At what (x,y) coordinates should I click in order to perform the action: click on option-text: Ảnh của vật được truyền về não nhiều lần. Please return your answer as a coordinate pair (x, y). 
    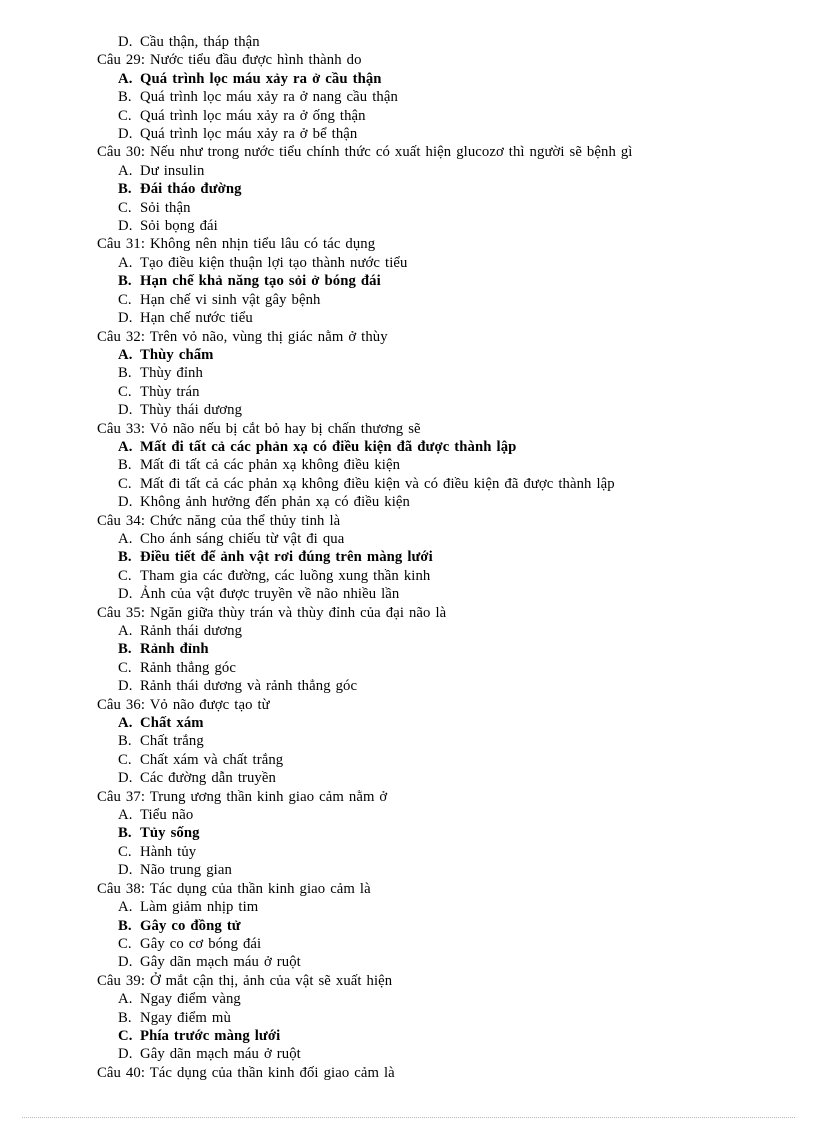
    Looking at the image, I should click on (270, 594).